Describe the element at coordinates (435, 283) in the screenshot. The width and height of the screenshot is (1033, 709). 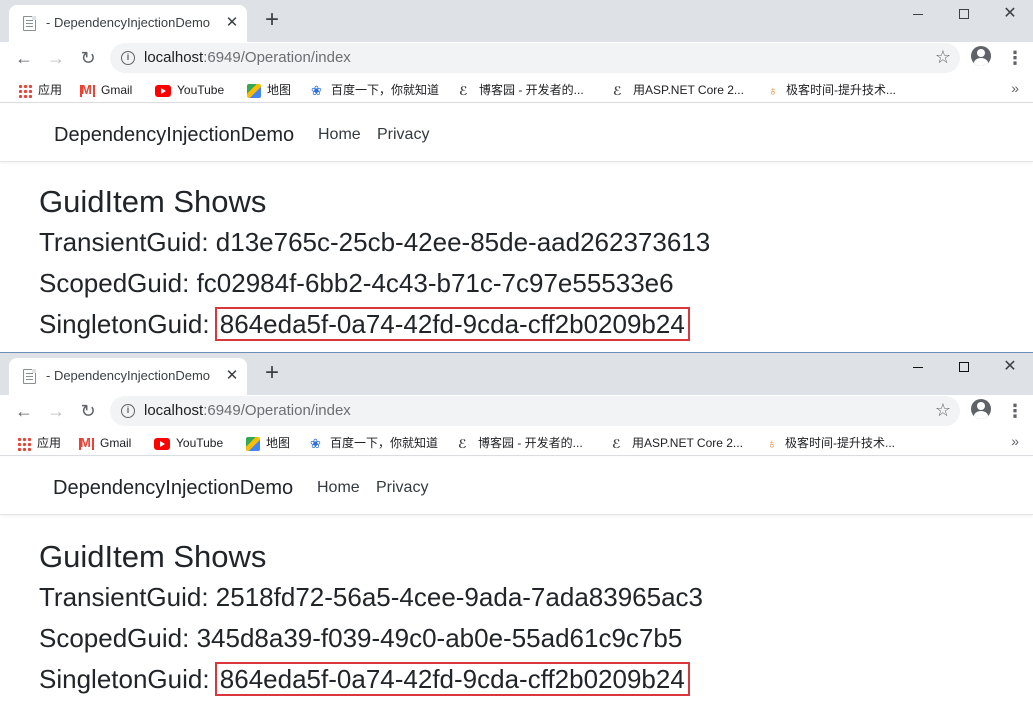
I see `guid-value: fc02984f-6bb2-4c43-b71c-7c97e55533e6` at that location.